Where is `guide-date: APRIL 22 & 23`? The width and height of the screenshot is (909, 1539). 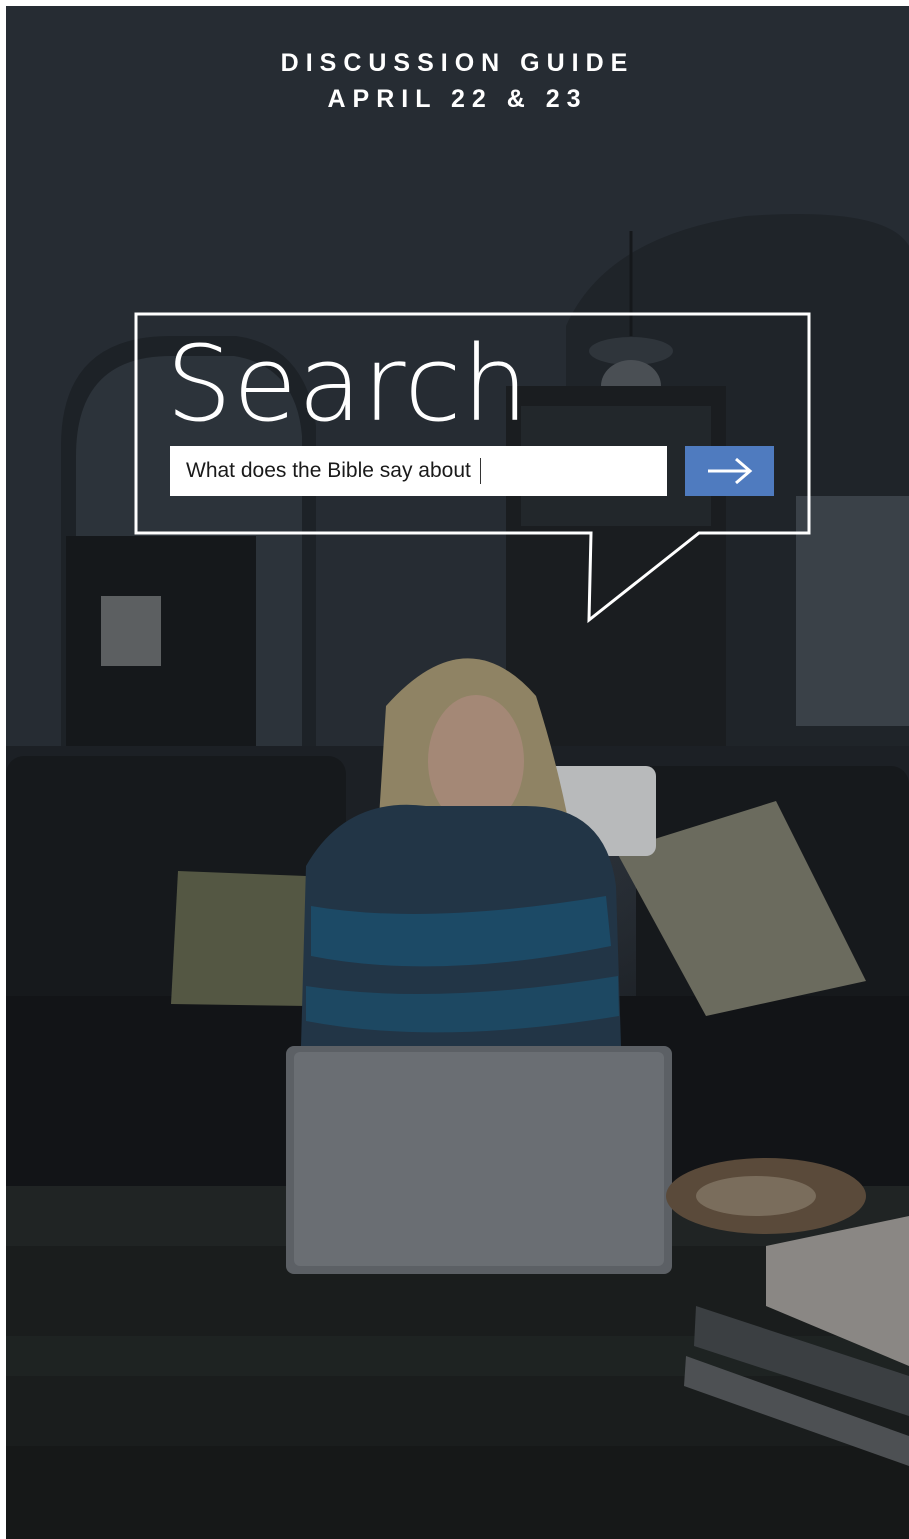
guide-date: APRIL 22 & 23 is located at coordinates (457, 99).